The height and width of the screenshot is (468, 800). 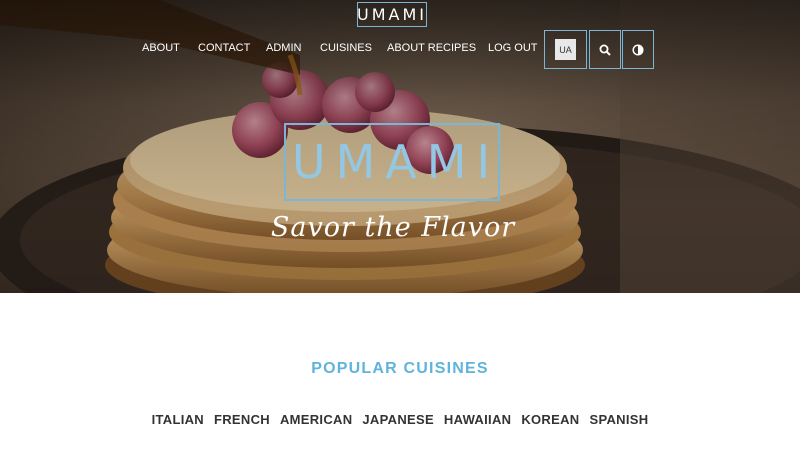 What do you see at coordinates (513, 48) in the screenshot?
I see `nav-logout: LOG OUT` at bounding box center [513, 48].